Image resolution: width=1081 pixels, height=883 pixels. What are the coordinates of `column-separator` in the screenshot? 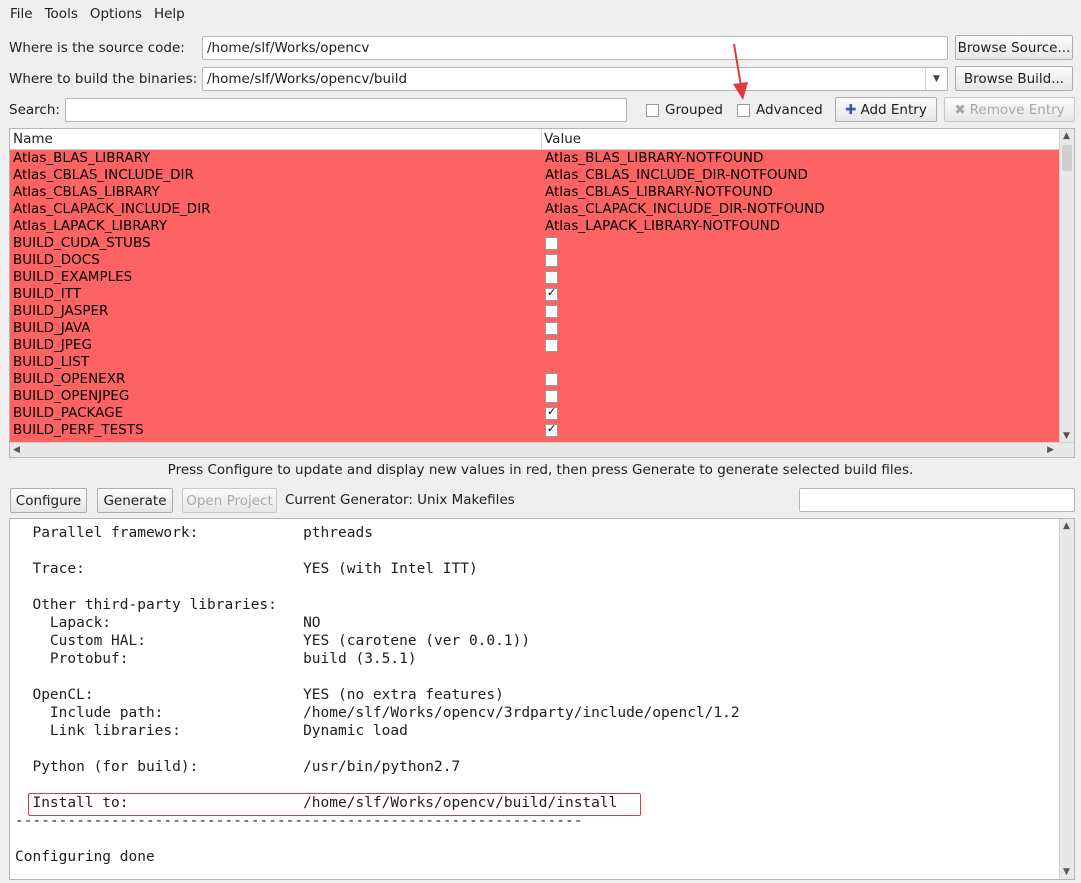 It's located at (541, 139).